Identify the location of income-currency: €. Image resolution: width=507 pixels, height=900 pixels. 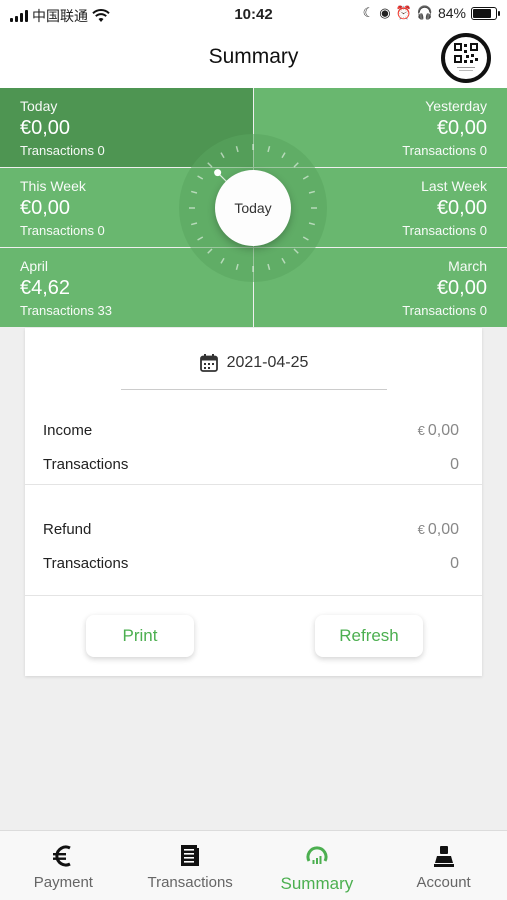
(421, 430).